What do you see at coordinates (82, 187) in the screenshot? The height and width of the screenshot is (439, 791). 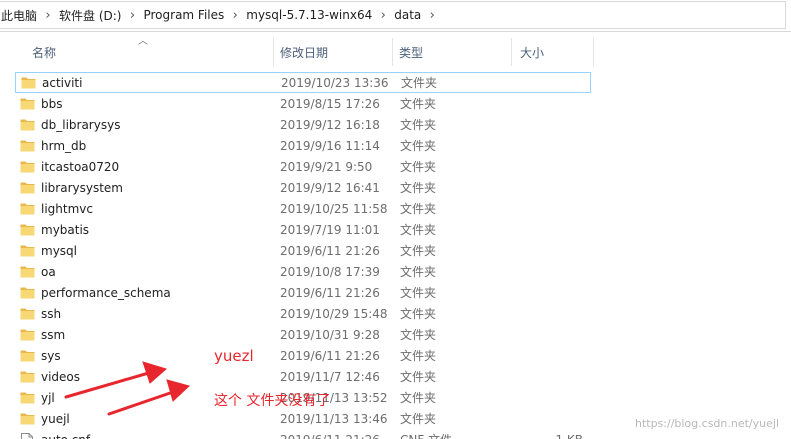 I see `file-name: librarysystem` at bounding box center [82, 187].